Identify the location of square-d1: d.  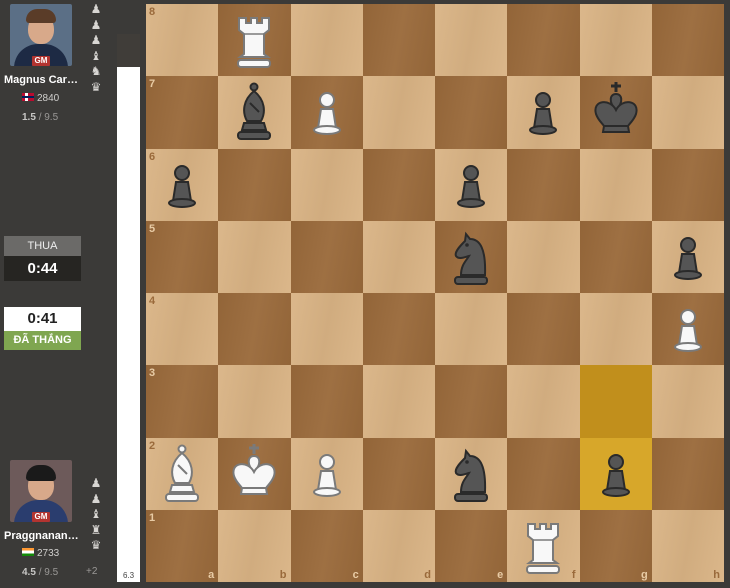
(398, 545).